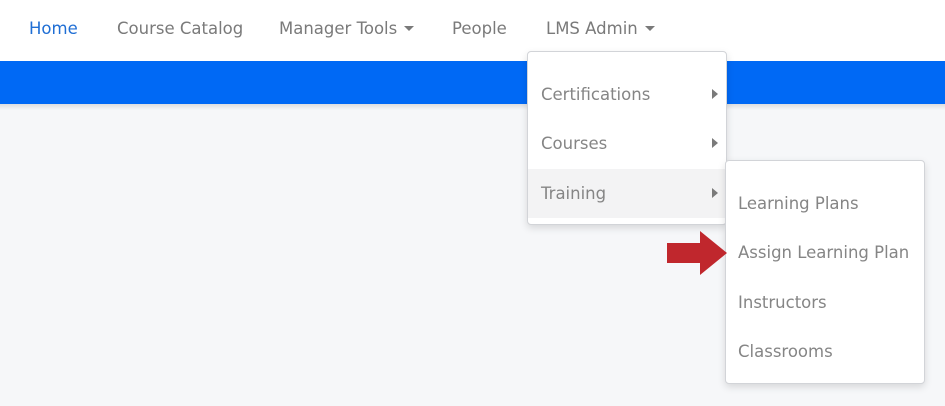 Image resolution: width=945 pixels, height=406 pixels. What do you see at coordinates (592, 28) in the screenshot?
I see `nav-lms-admin-label: LMS Admin` at bounding box center [592, 28].